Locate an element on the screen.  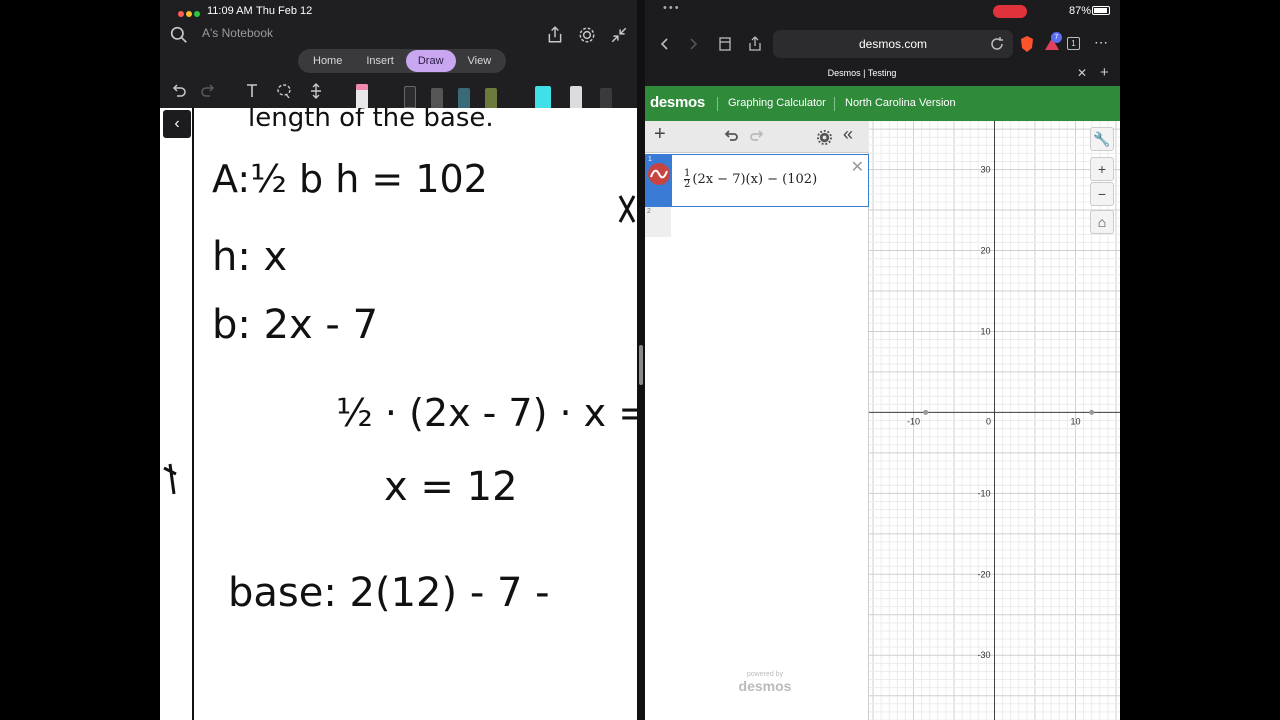
ink-line-7: base: 2(12) - 7 - is located at coordinates (389, 593).